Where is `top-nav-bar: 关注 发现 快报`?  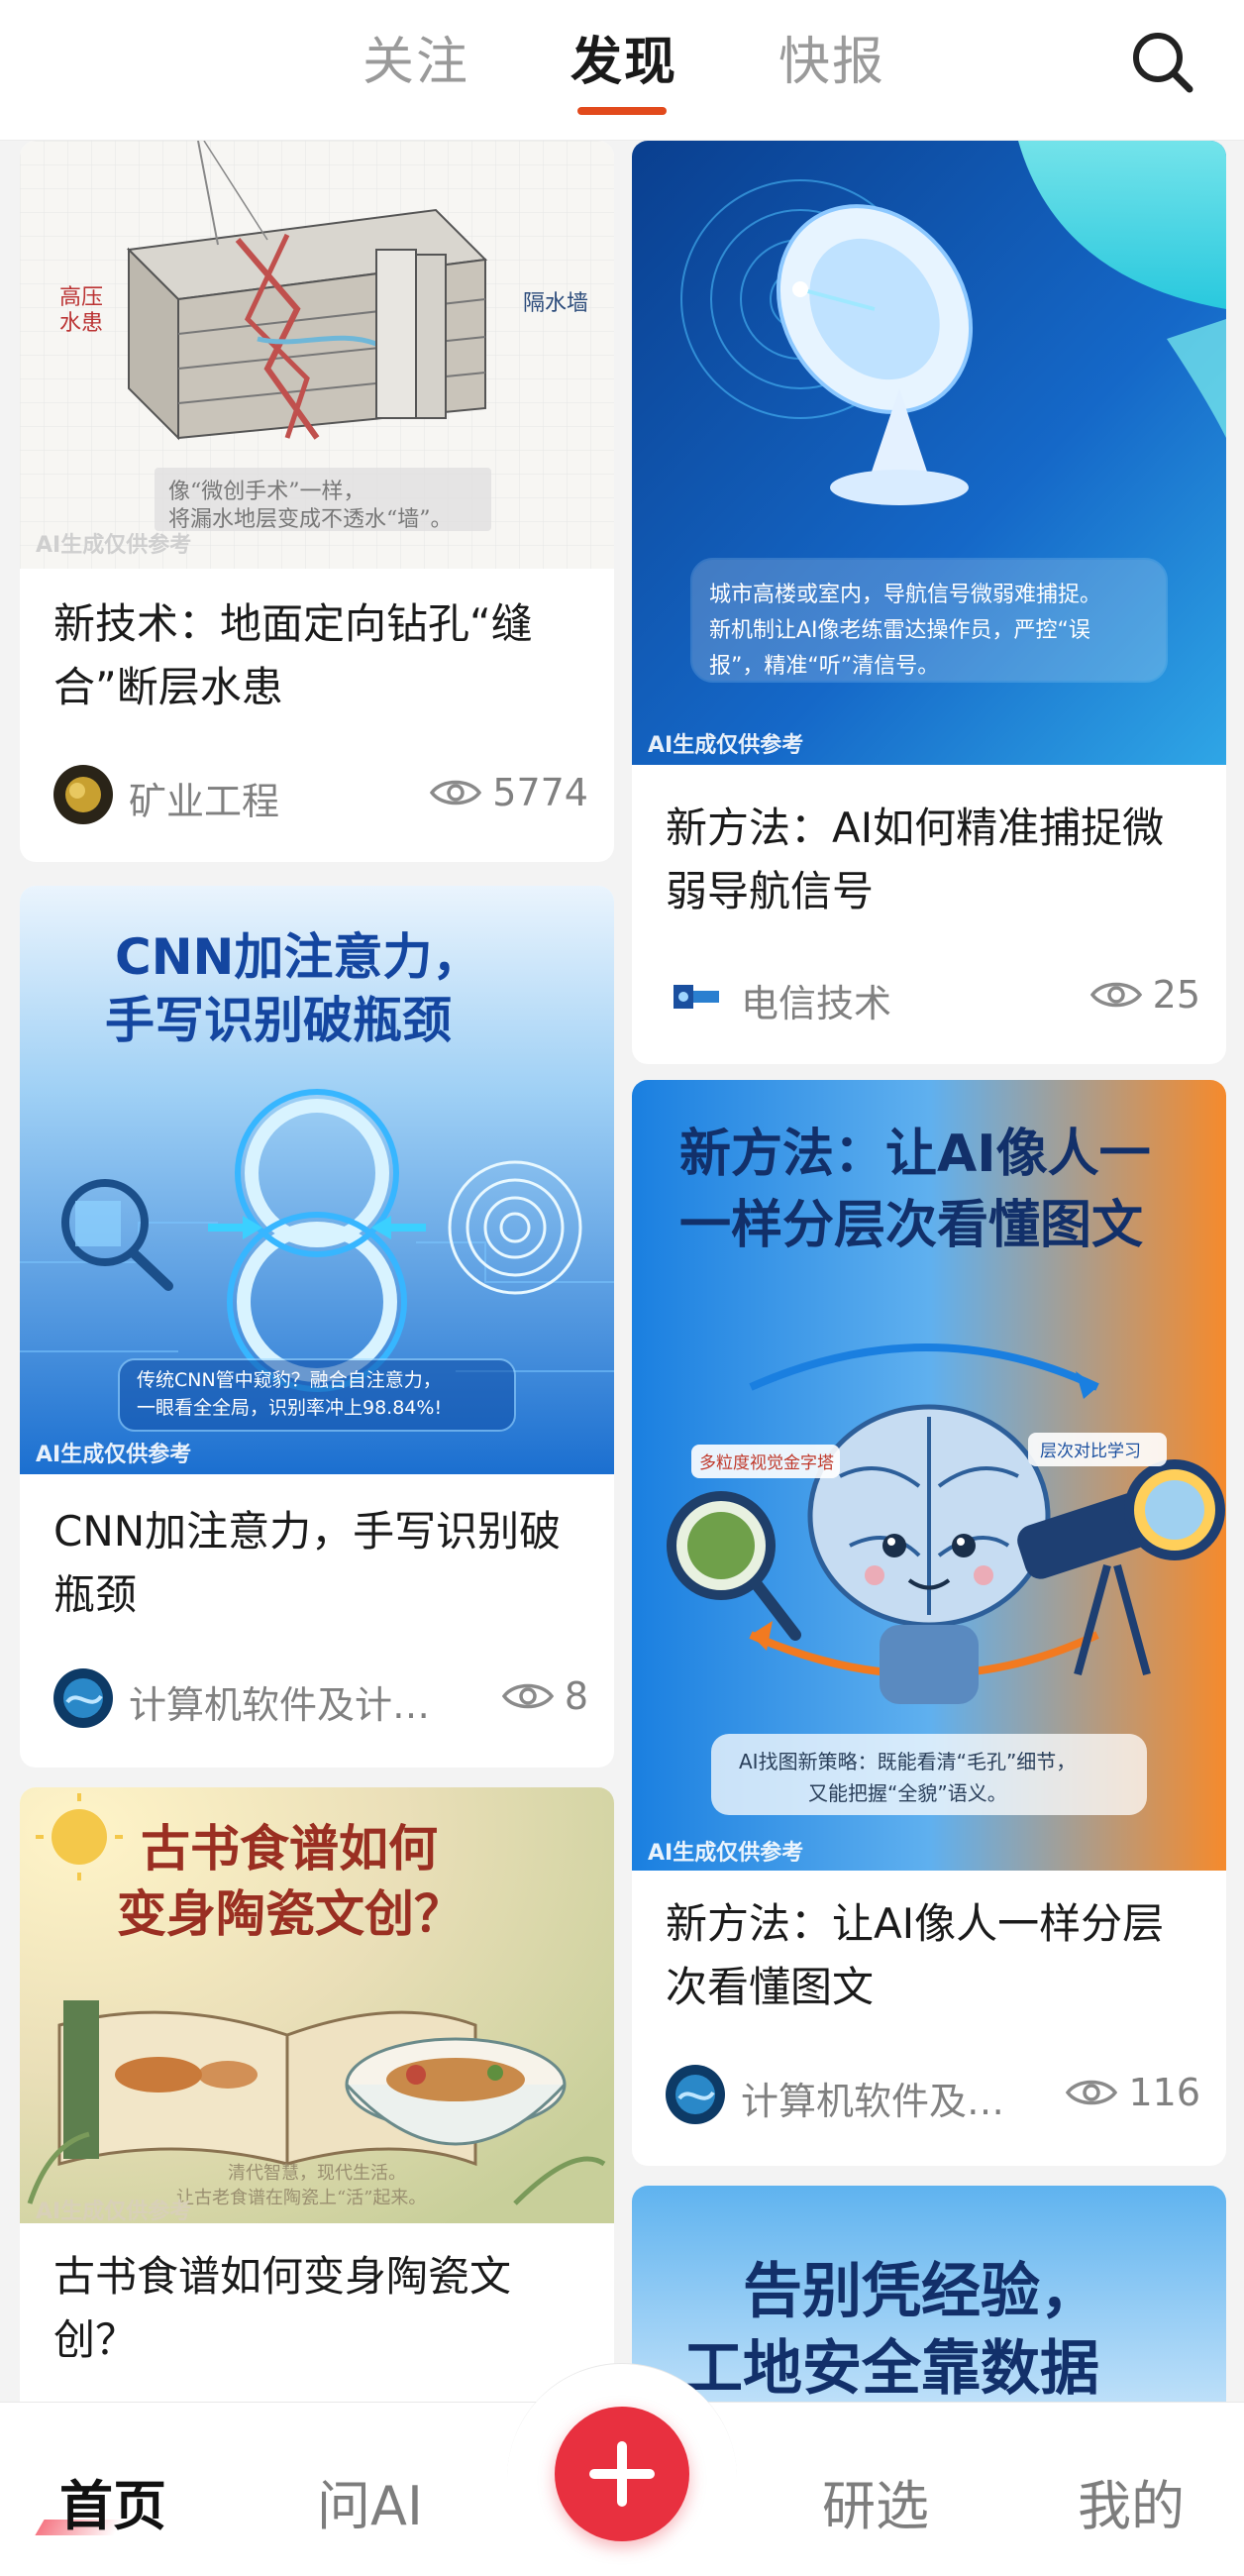 top-nav-bar: 关注 发现 快报 is located at coordinates (622, 70).